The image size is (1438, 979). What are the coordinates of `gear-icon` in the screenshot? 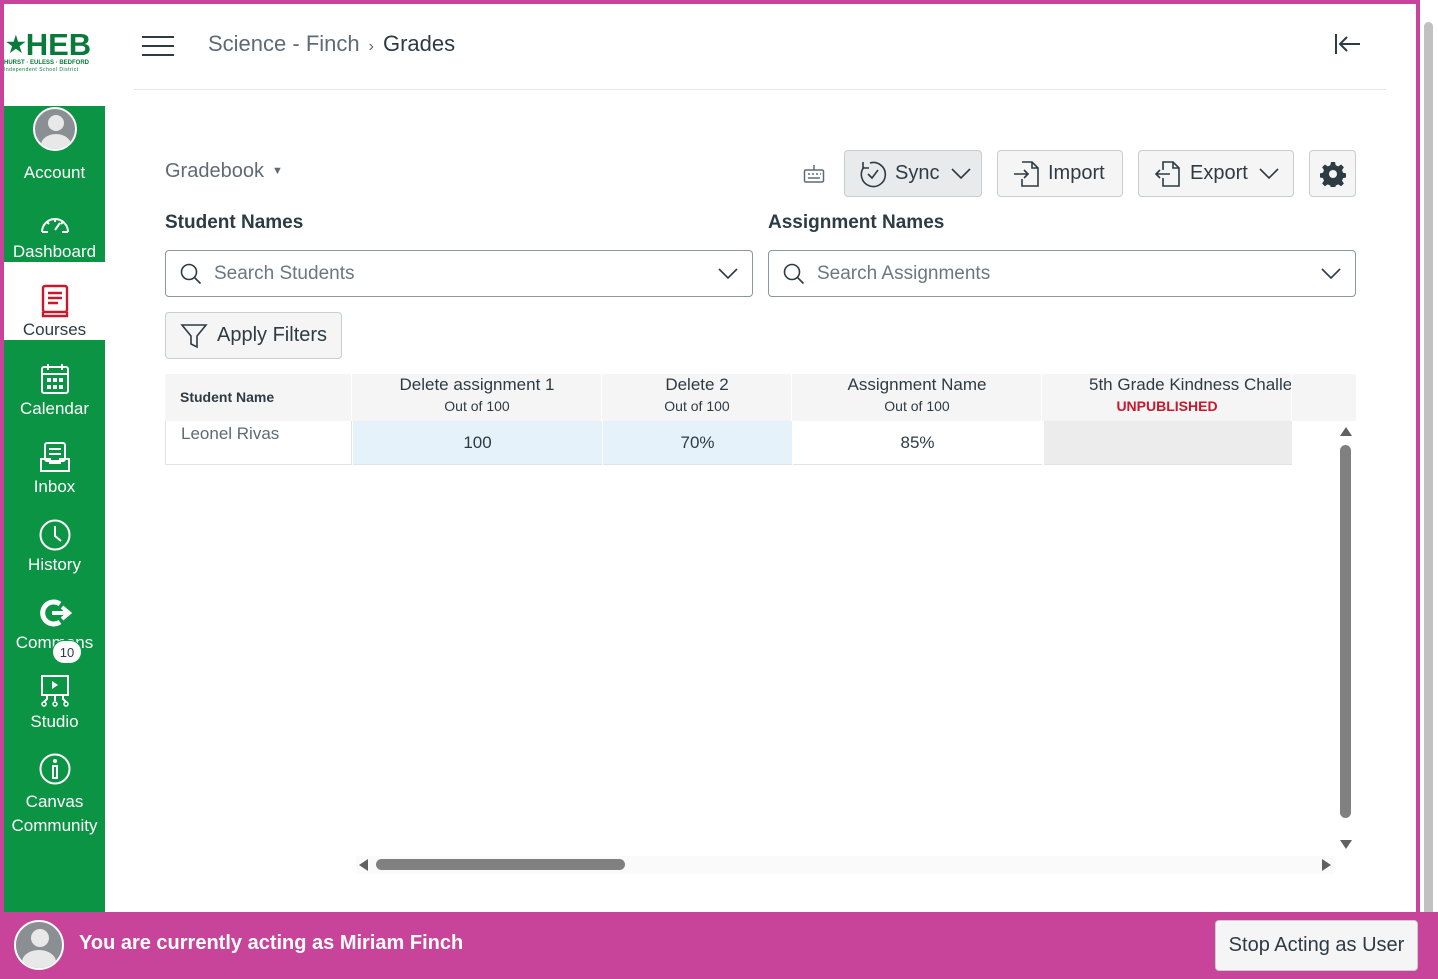 It's located at (1332, 174).